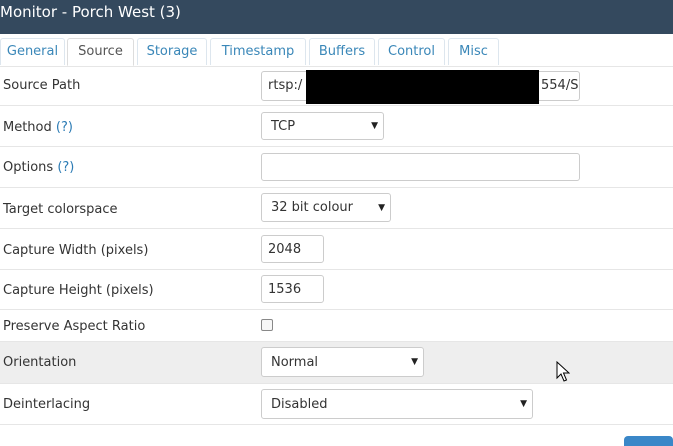 Image resolution: width=673 pixels, height=446 pixels. I want to click on mouse-pointer-icon, so click(563, 371).